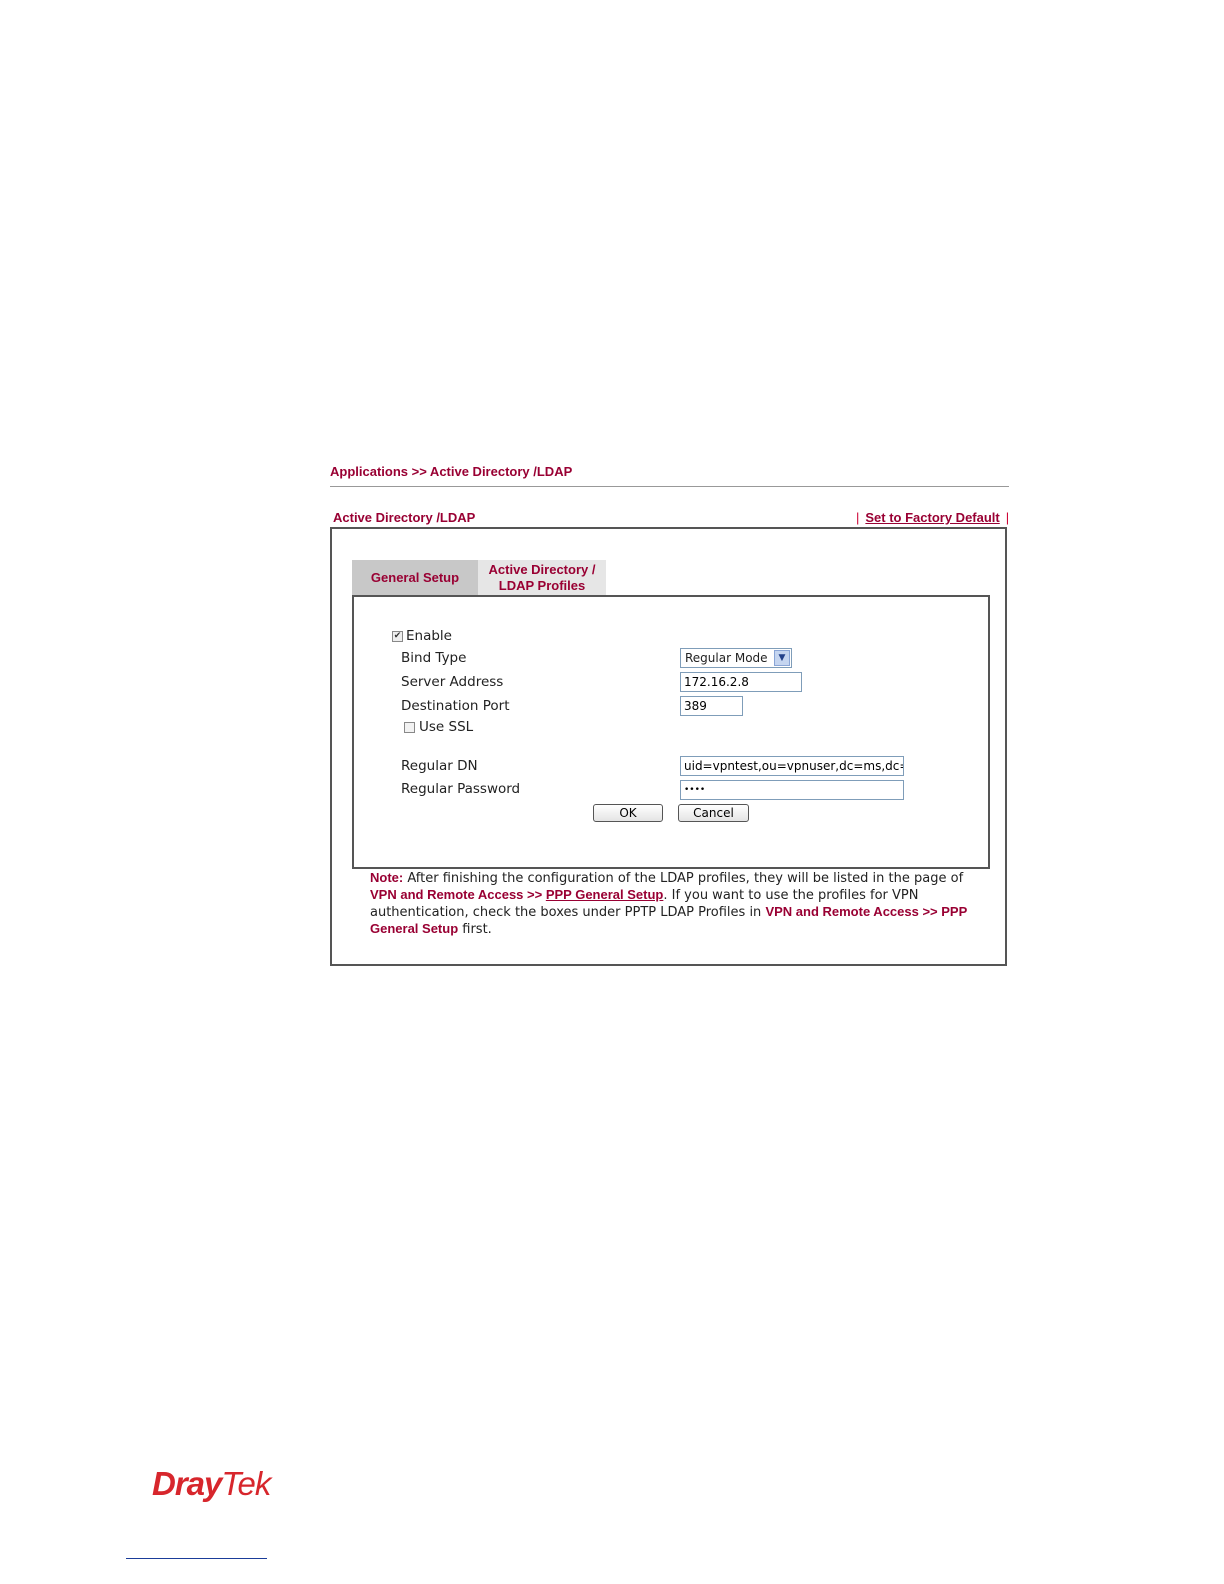 Image resolution: width=1224 pixels, height=1584 pixels. What do you see at coordinates (792, 790) in the screenshot?
I see `regular-password-input: ••••` at bounding box center [792, 790].